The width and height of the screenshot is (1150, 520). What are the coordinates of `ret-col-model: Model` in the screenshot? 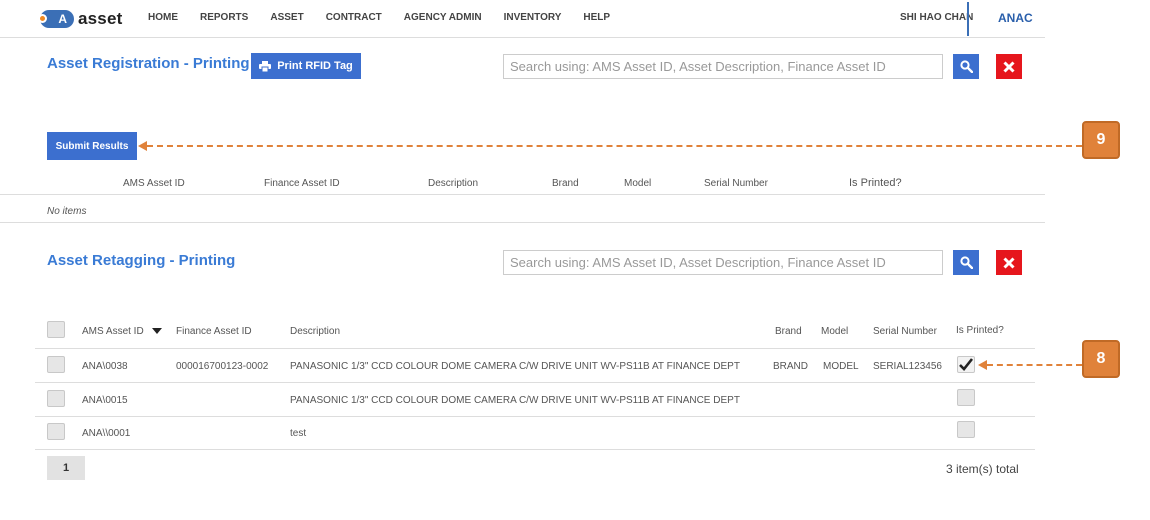 It's located at (835, 331).